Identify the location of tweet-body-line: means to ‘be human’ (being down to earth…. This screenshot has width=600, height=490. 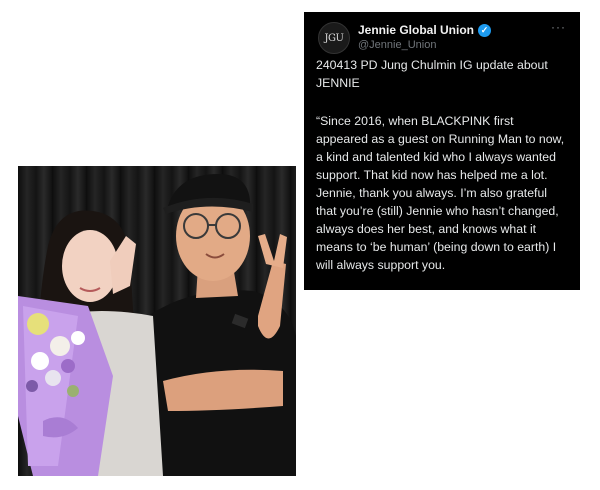
(436, 247).